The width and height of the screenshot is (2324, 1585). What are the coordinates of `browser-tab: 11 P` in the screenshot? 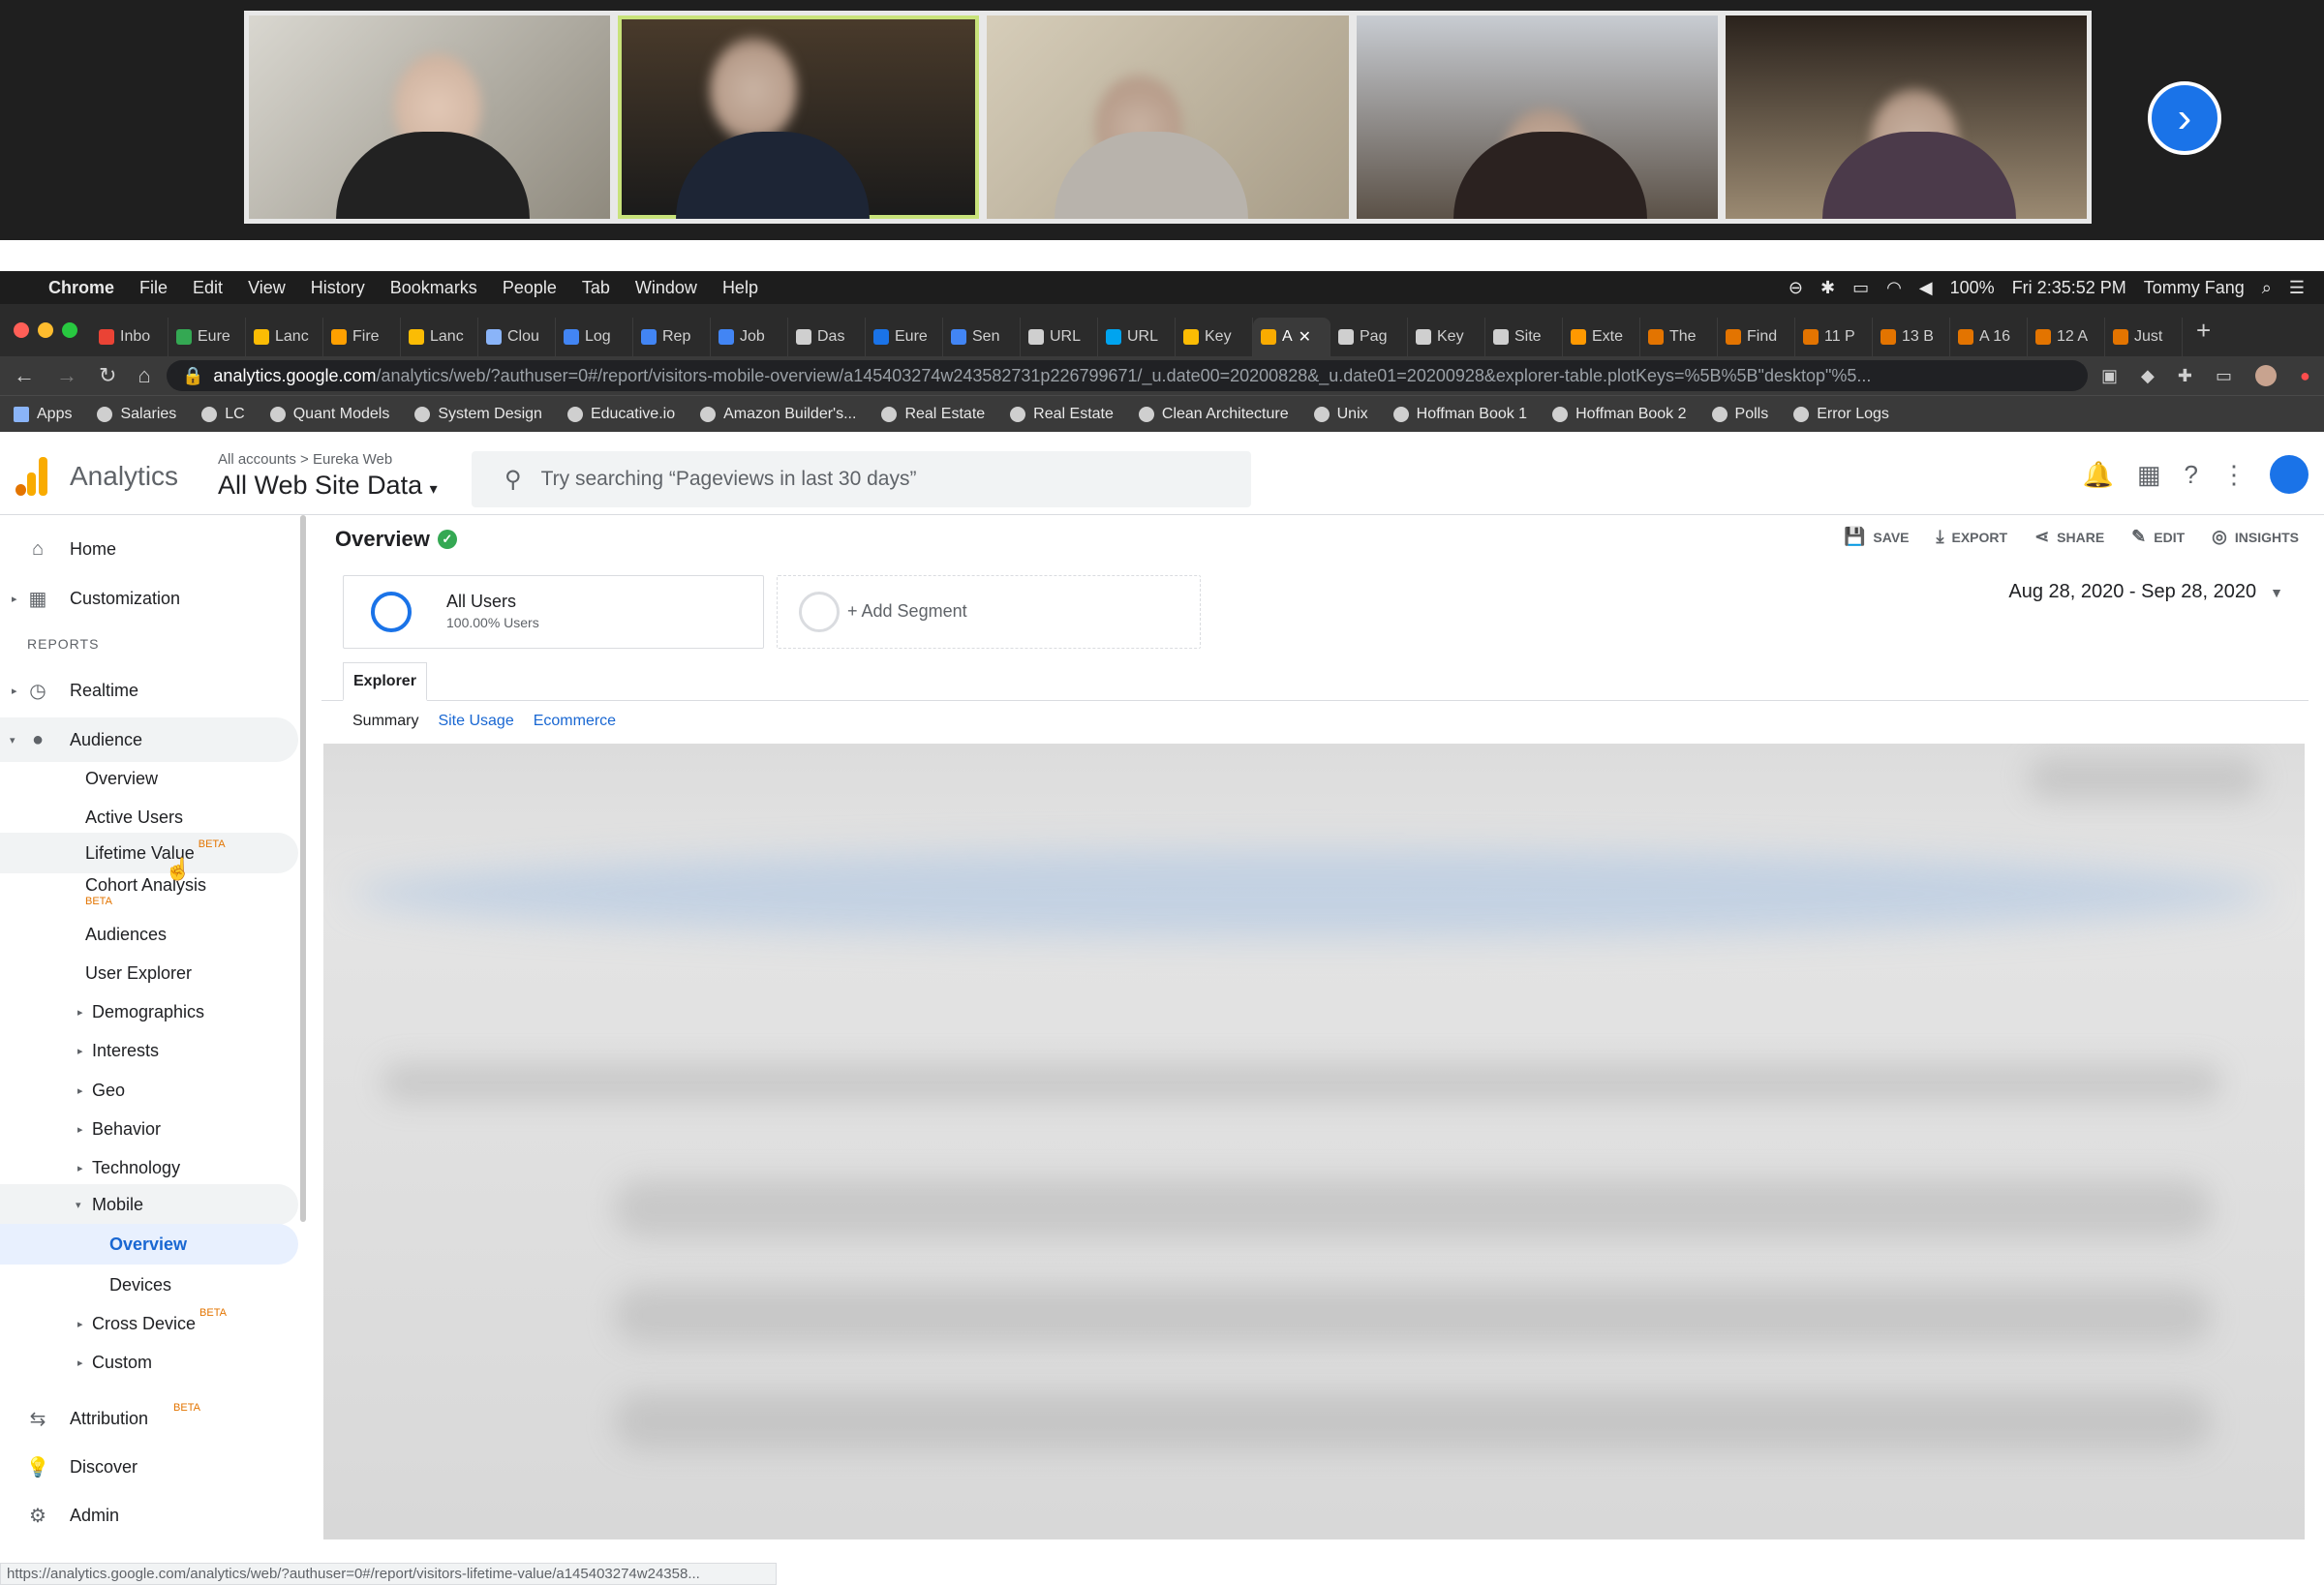 It's located at (1834, 337).